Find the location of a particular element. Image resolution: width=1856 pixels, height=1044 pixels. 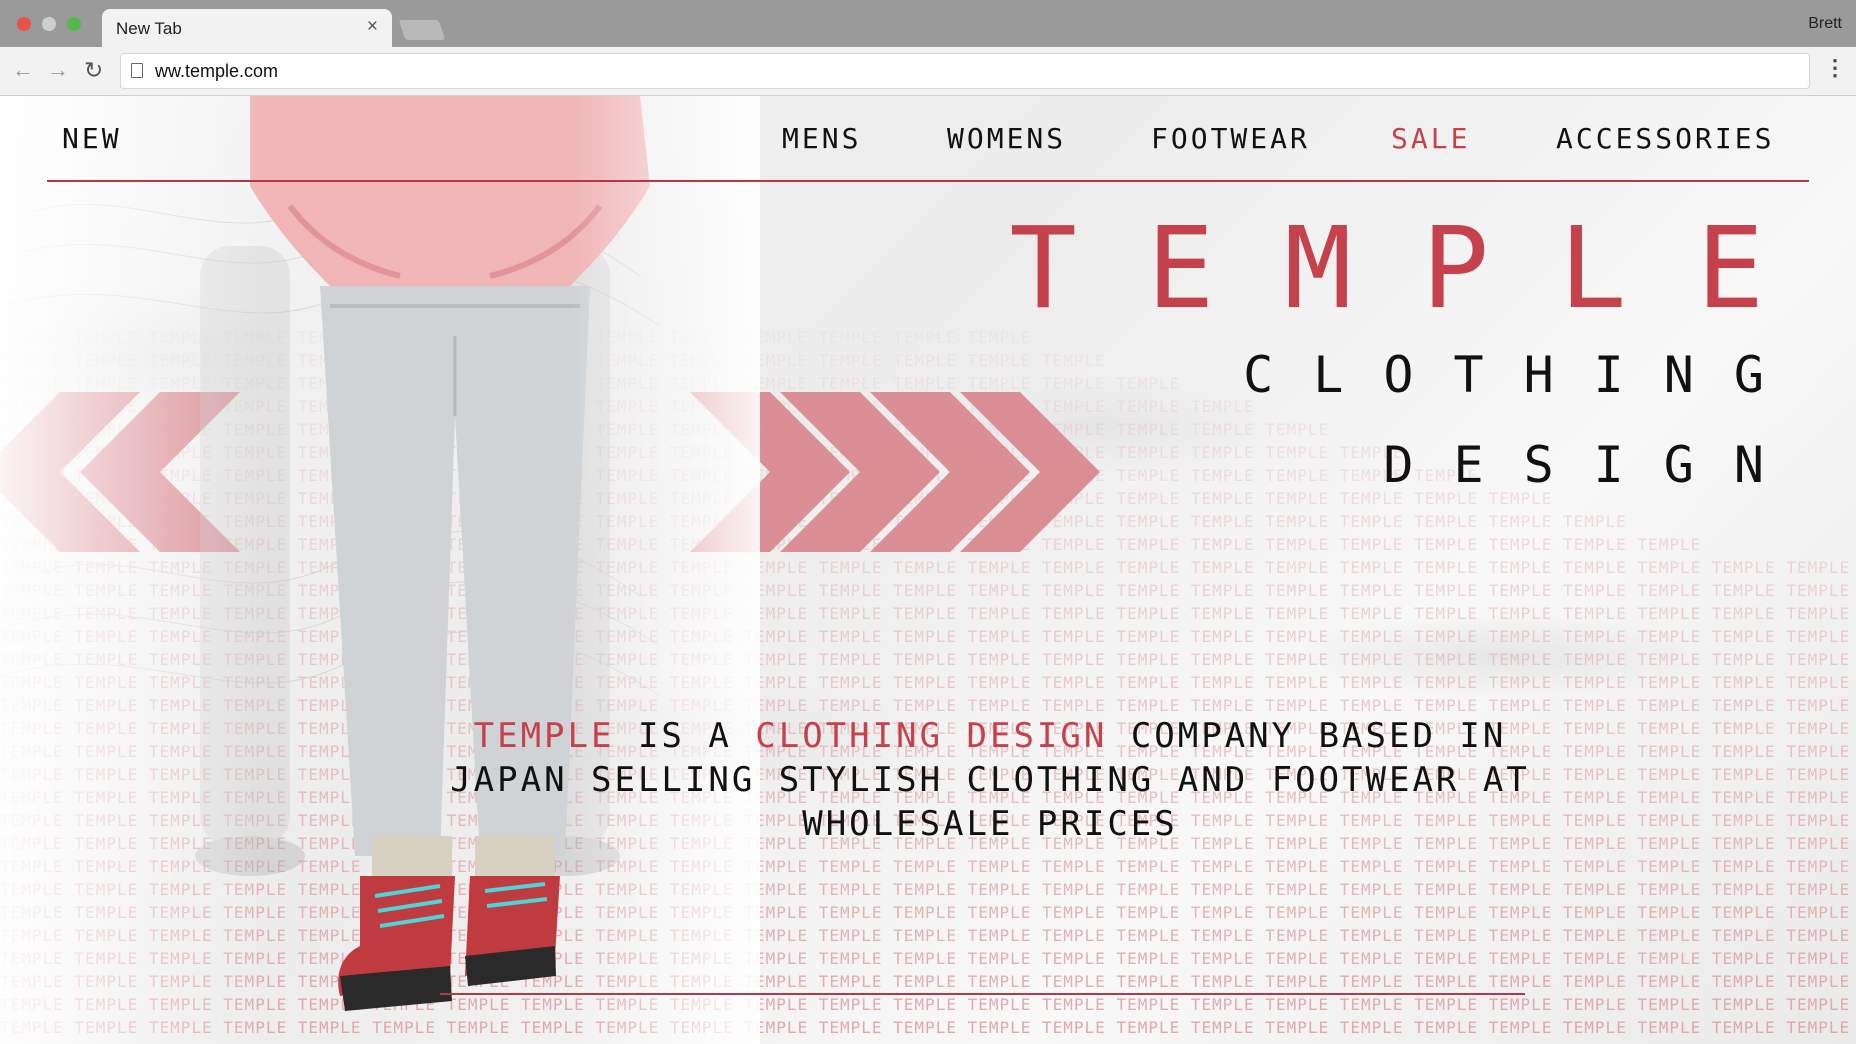

address-bar: ww.temple.com is located at coordinates (965, 71).